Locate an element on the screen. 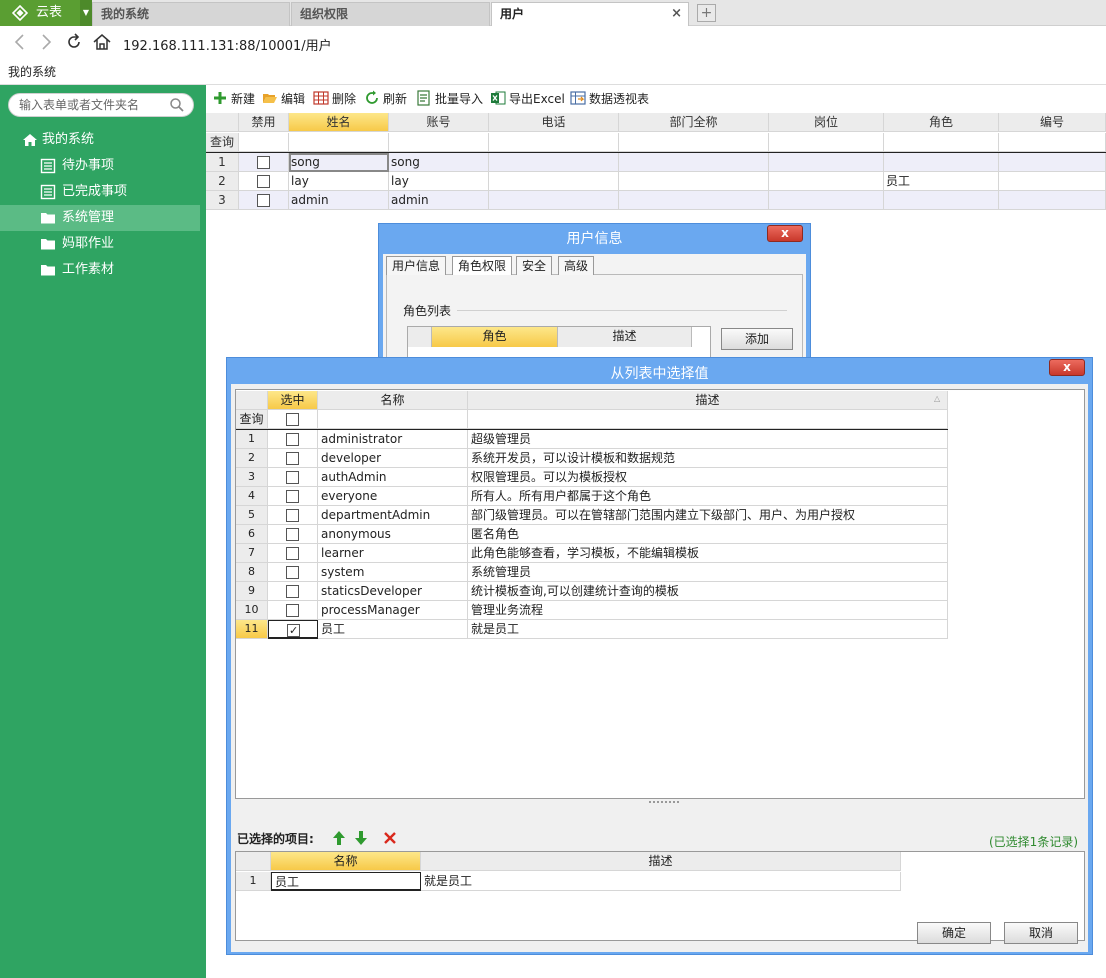 Image resolution: width=1106 pixels, height=978 pixels. cancel-button: 取消 is located at coordinates (1041, 933).